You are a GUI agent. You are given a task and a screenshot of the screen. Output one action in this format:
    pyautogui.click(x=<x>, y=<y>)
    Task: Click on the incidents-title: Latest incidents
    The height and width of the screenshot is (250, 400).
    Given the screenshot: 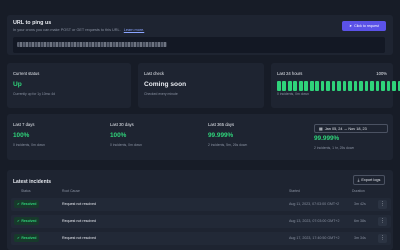 What is the action you would take?
    pyautogui.click(x=32, y=182)
    